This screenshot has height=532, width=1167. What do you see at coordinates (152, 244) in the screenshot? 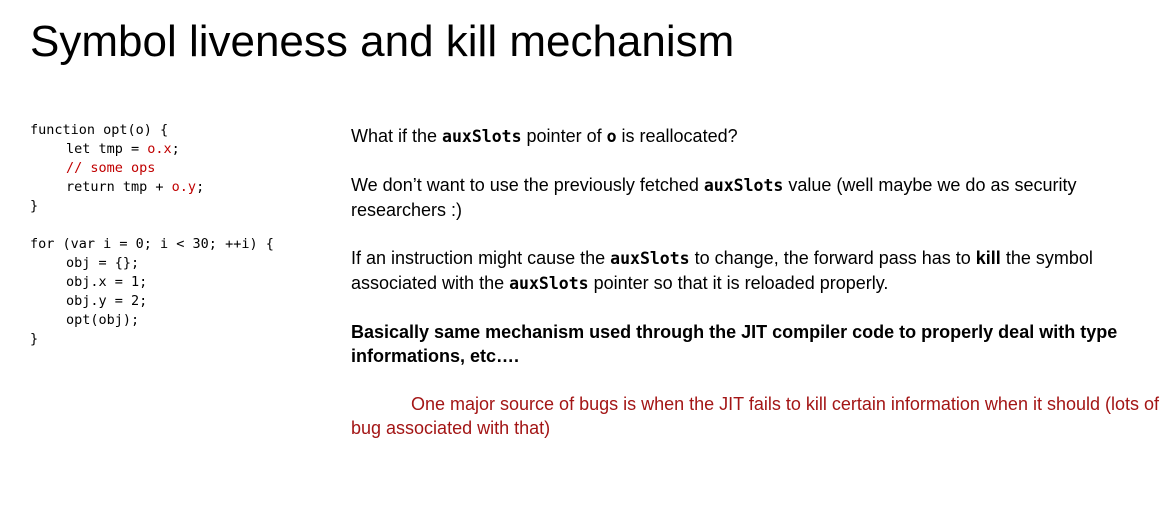
I see `code-line: for (var i = 0; i < 30; ++i) {` at bounding box center [152, 244].